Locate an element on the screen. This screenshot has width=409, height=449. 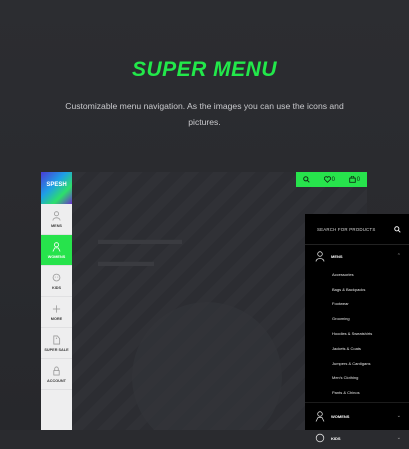
submenu-item: Men's Clothing is located at coordinates (357, 378).